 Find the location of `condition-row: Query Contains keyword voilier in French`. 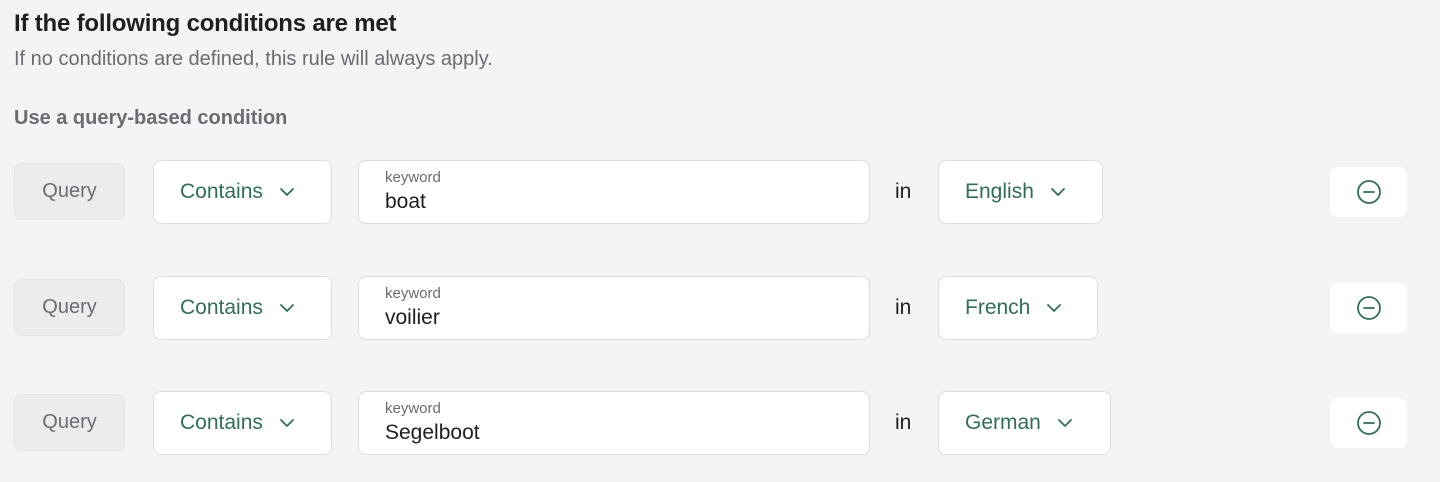

condition-row: Query Contains keyword voilier in French is located at coordinates (720, 308).